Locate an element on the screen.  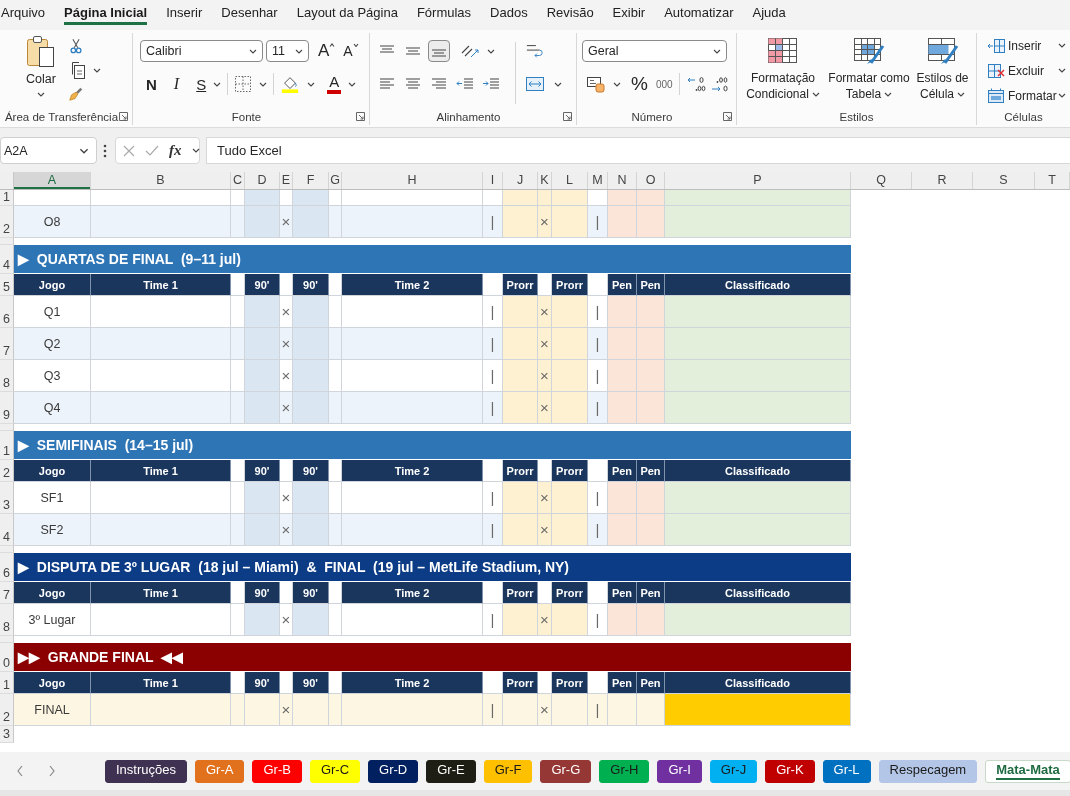
format-button: Formatar is located at coordinates (1022, 95).